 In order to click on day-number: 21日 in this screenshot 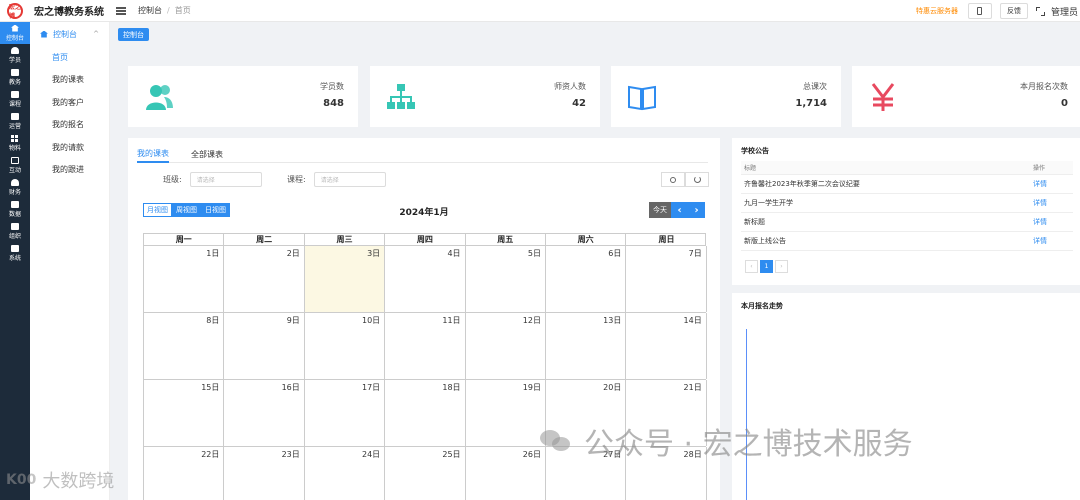, I will do `click(692, 387)`.